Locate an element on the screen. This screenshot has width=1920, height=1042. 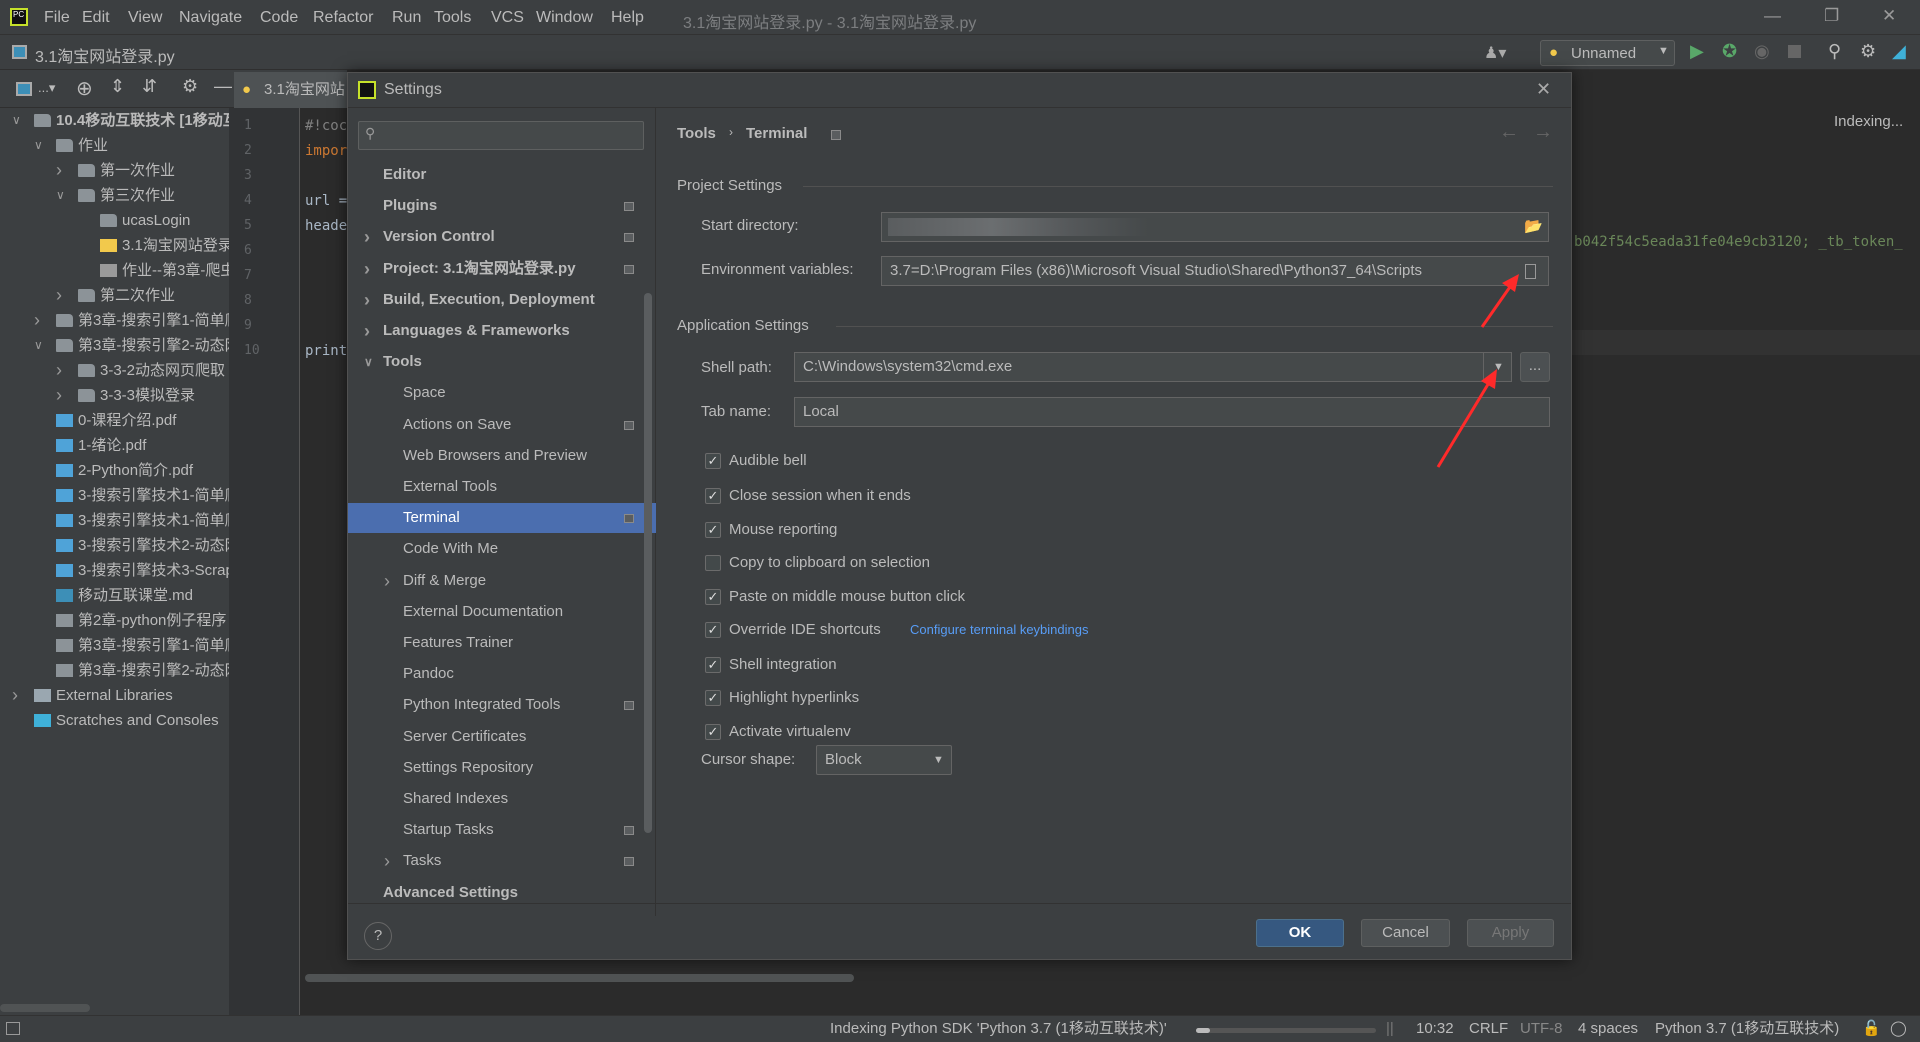
encoding: UTF-8 is located at coordinates (1541, 1029).